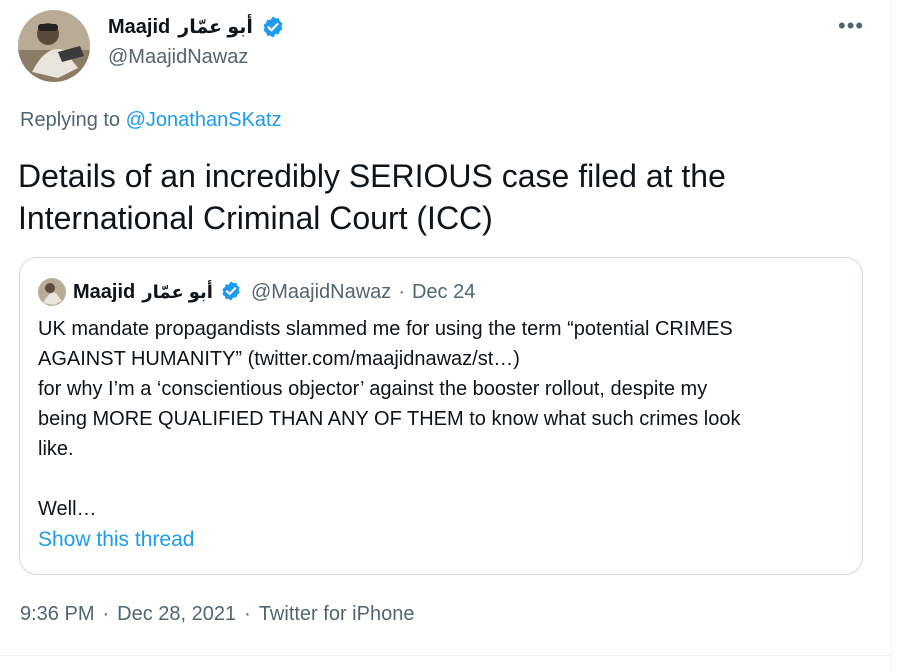 The height and width of the screenshot is (672, 920). What do you see at coordinates (57, 614) in the screenshot?
I see `tweet-time: 9:36 PM` at bounding box center [57, 614].